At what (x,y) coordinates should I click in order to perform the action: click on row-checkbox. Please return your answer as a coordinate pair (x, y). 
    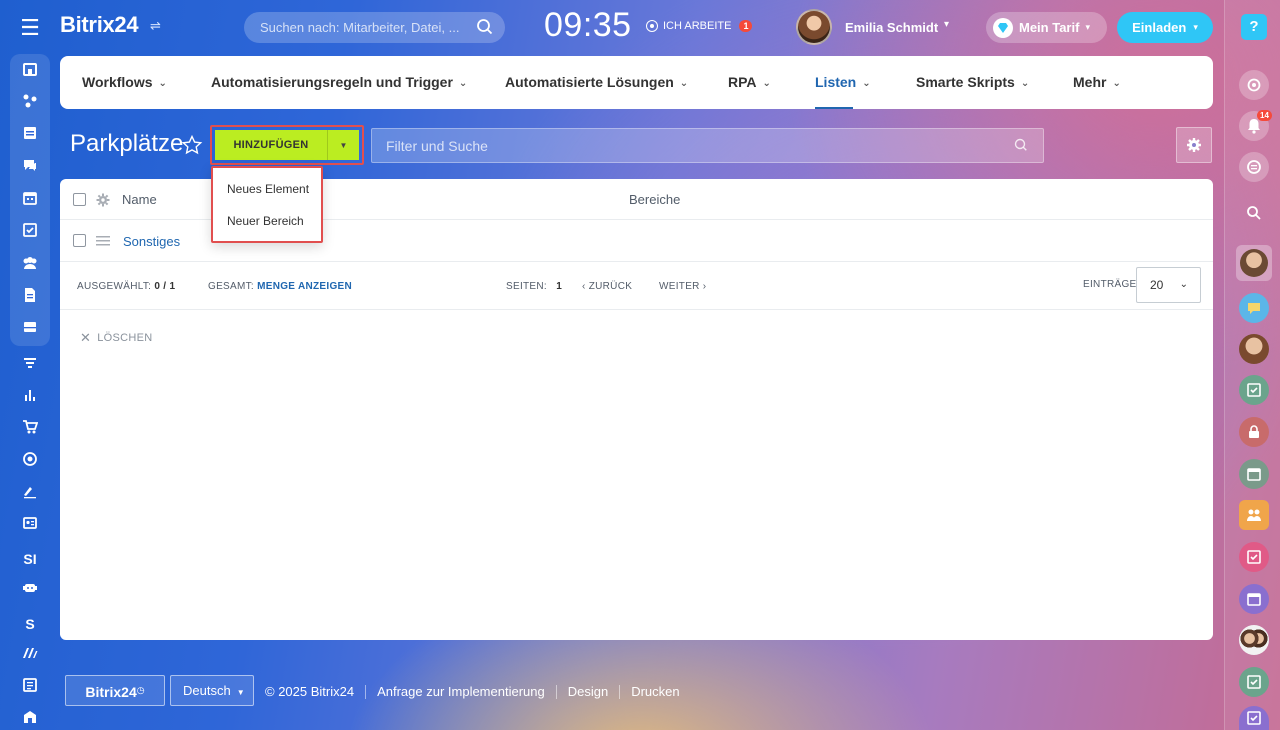
    Looking at the image, I should click on (79, 240).